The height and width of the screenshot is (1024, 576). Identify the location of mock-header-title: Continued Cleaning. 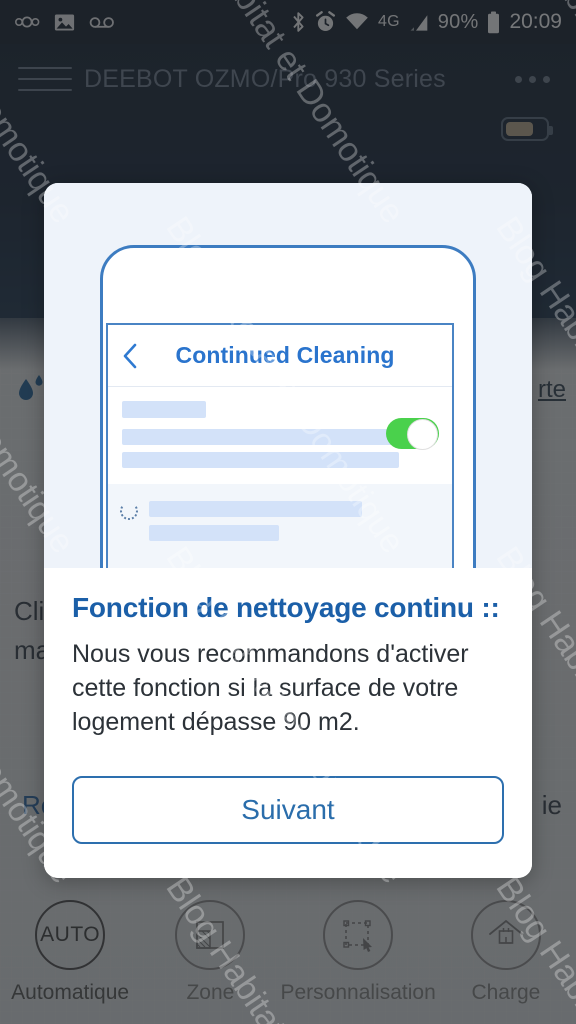
(285, 355).